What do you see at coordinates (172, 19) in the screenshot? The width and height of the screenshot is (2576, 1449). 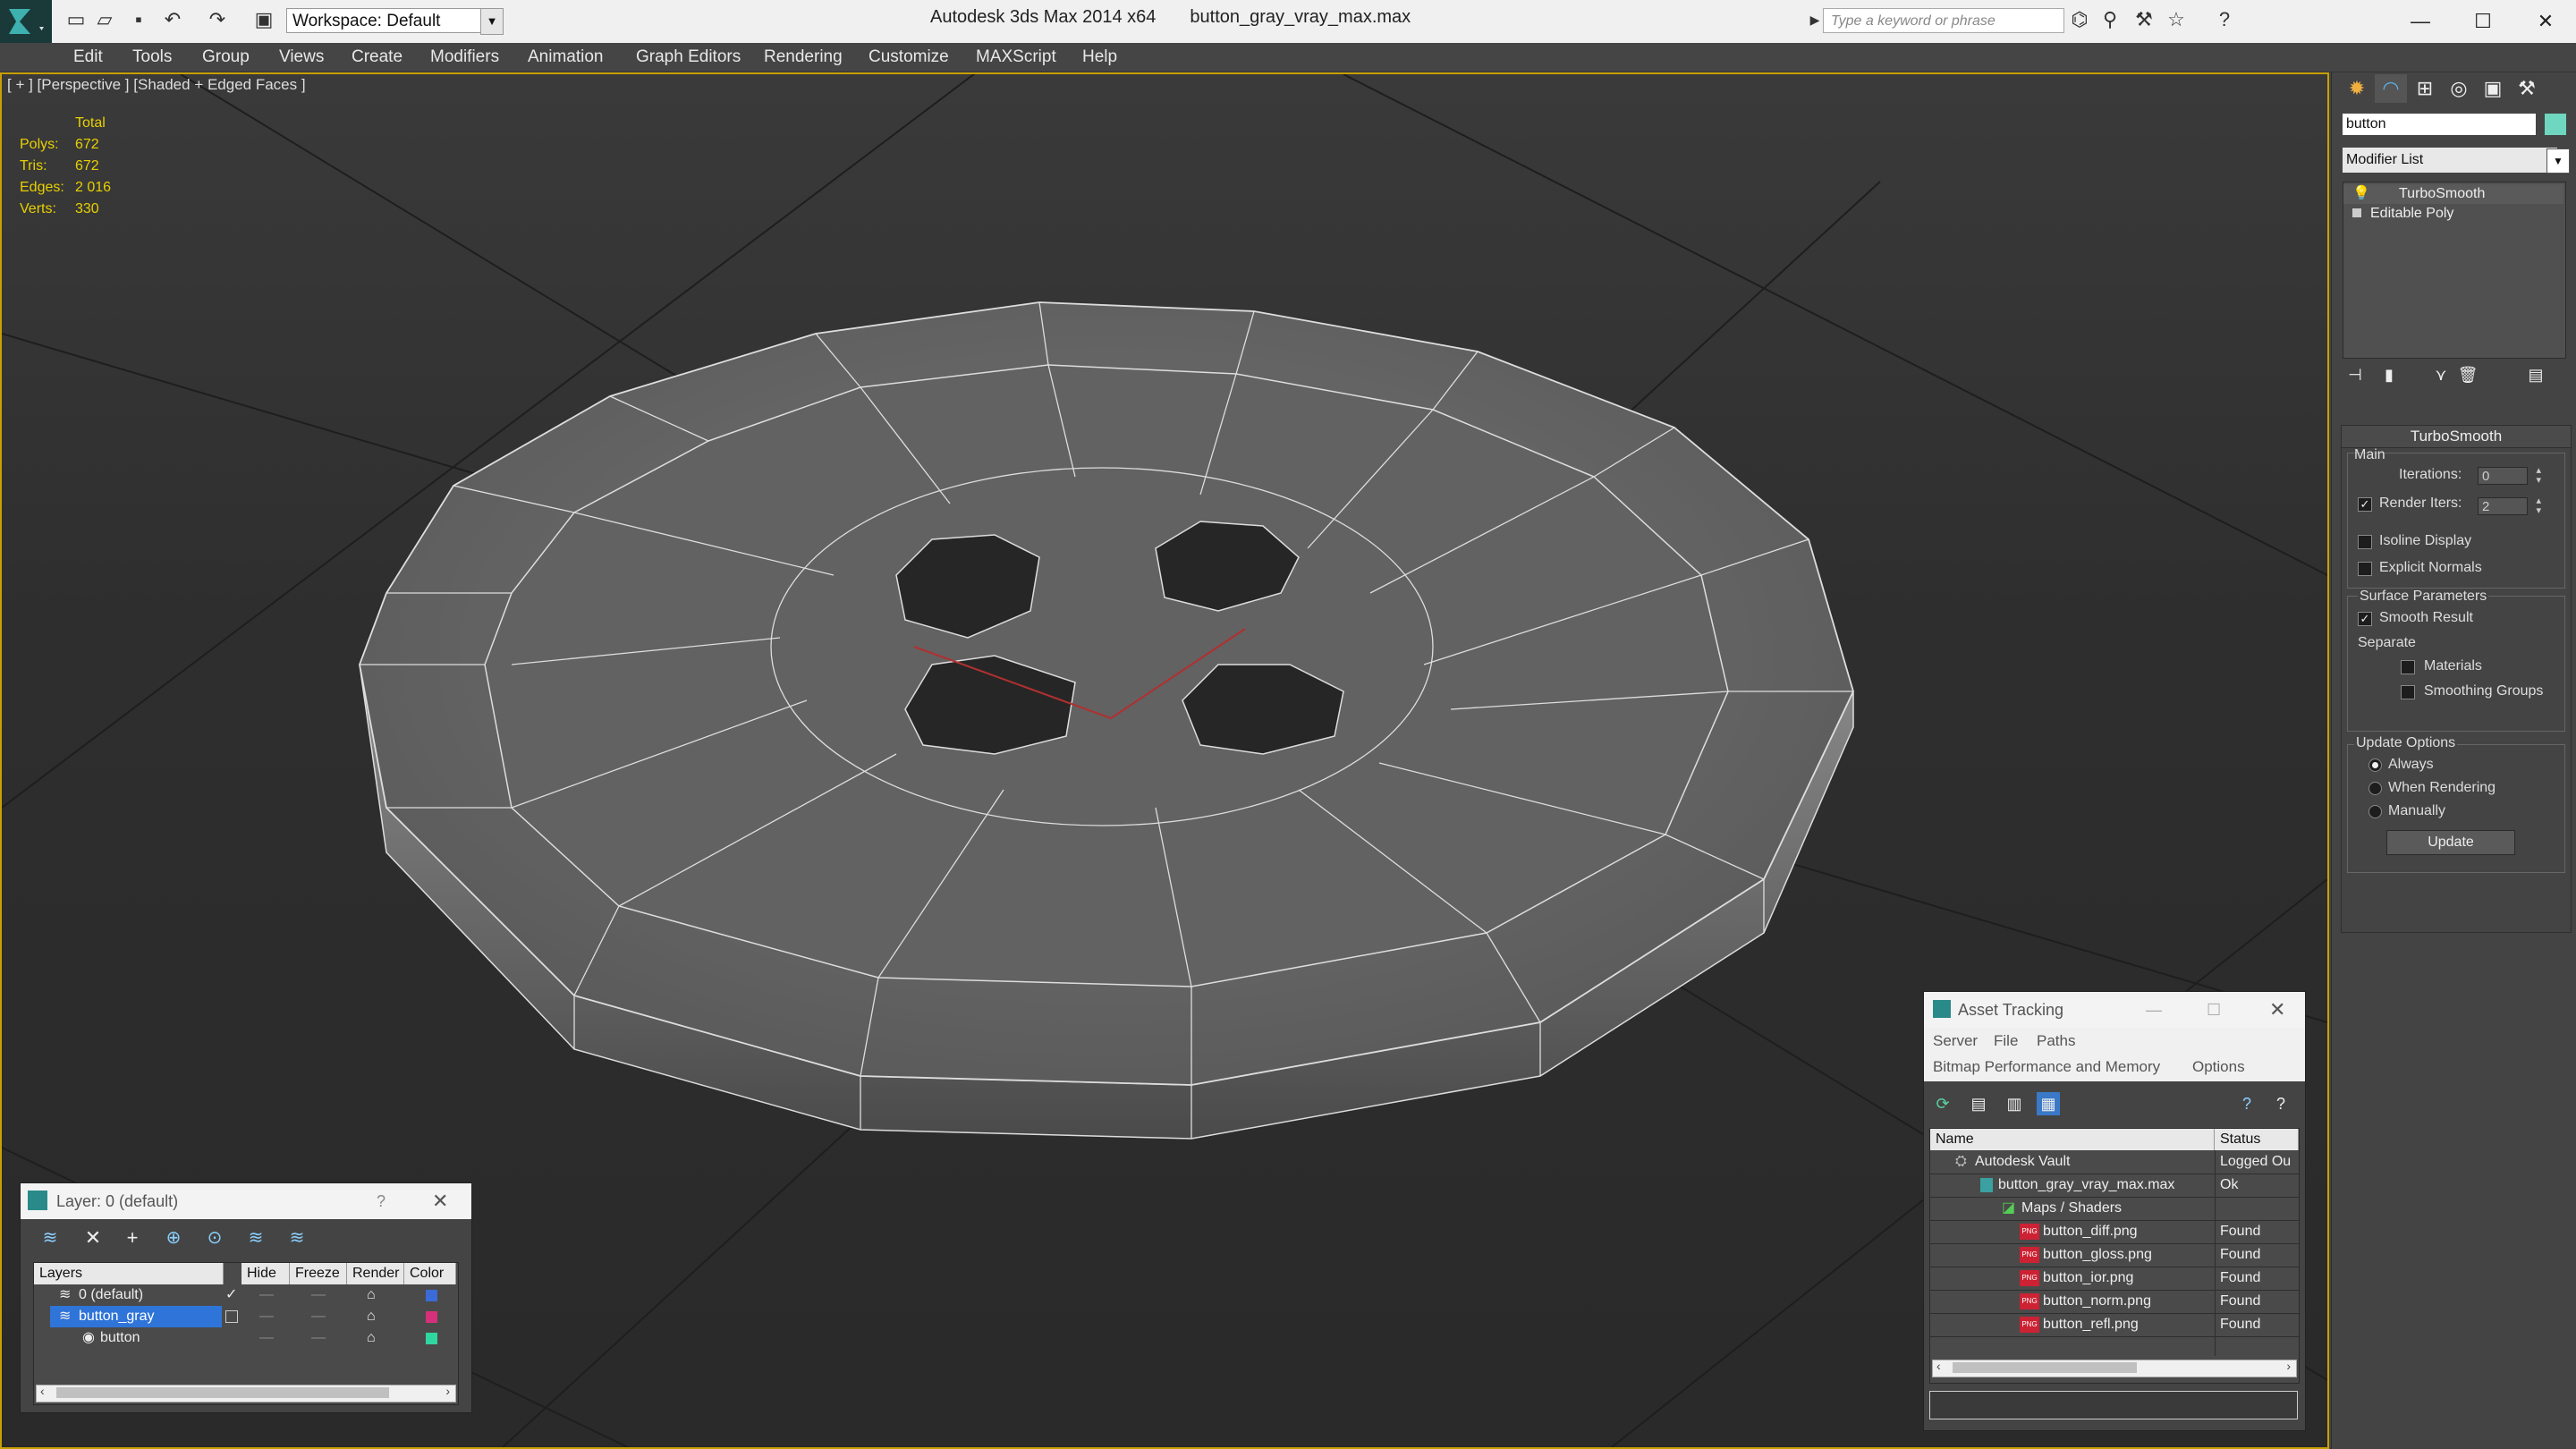 I see `undo-icon: ↶` at bounding box center [172, 19].